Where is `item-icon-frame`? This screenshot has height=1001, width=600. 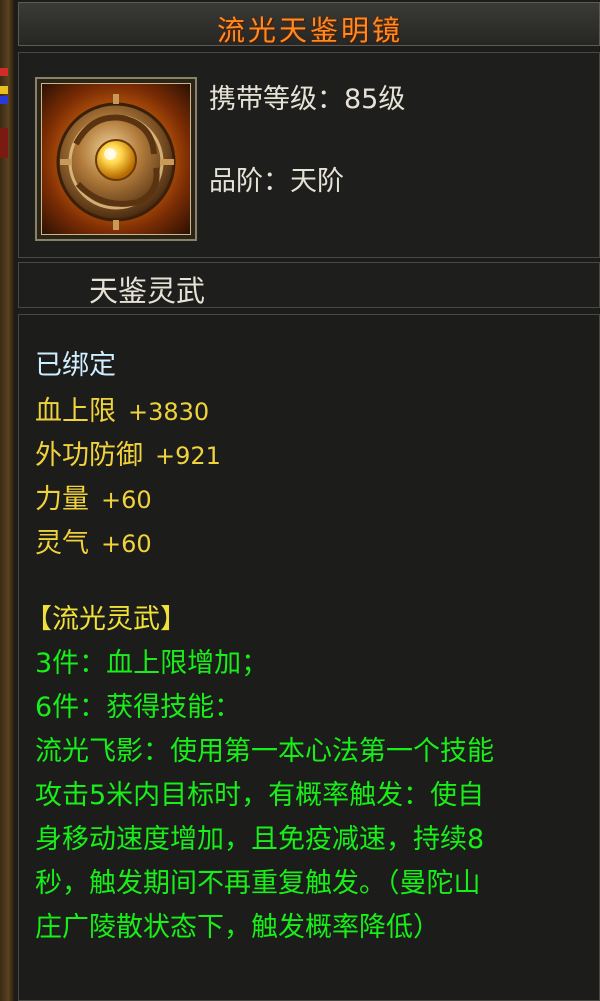
item-icon-frame is located at coordinates (116, 159).